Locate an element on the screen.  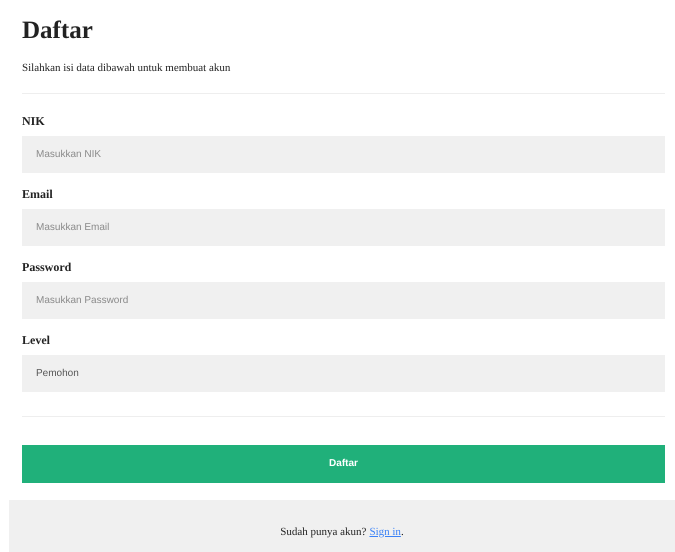
input-field: Masukkan Email is located at coordinates (343, 227).